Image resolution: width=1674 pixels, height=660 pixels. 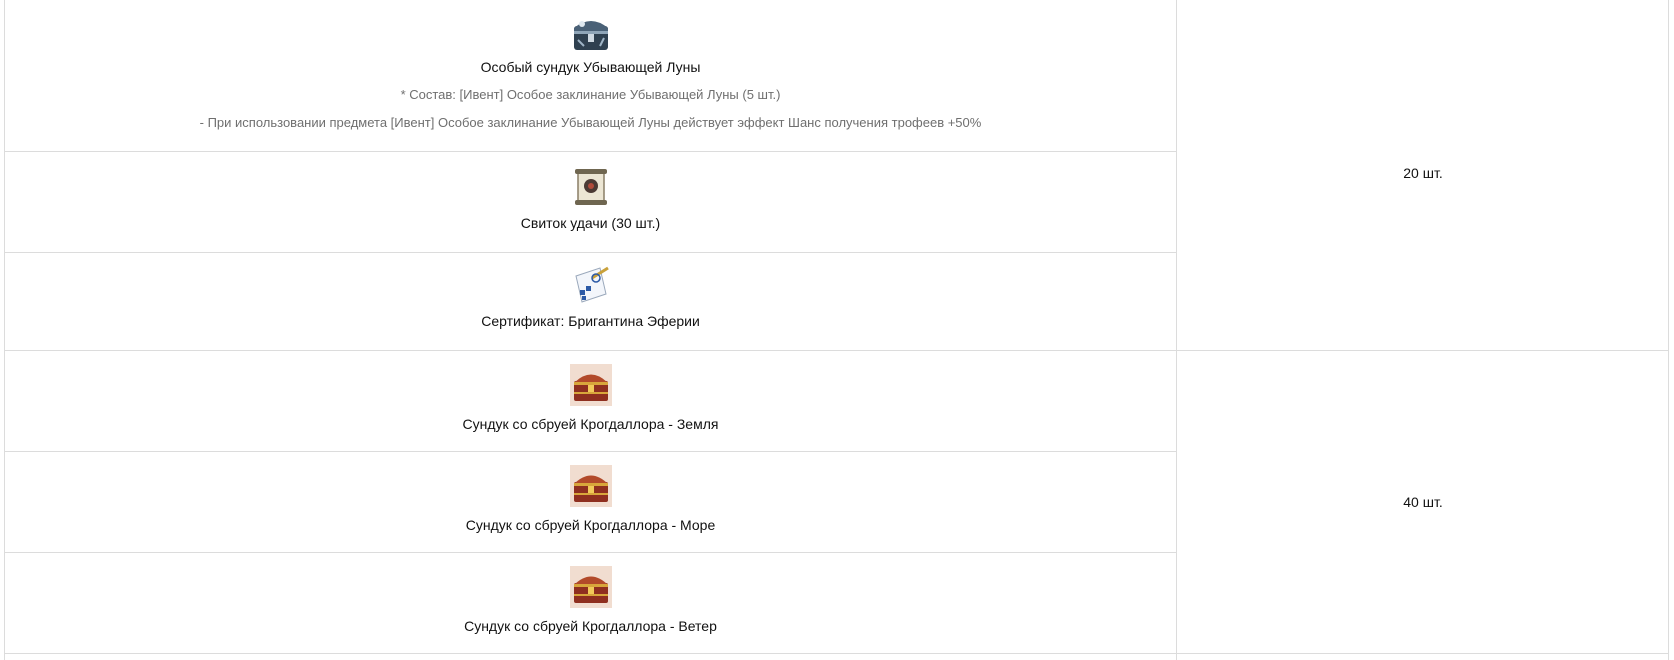 What do you see at coordinates (590, 223) in the screenshot?
I see `item-name: Свиток удачи (30 шт.)` at bounding box center [590, 223].